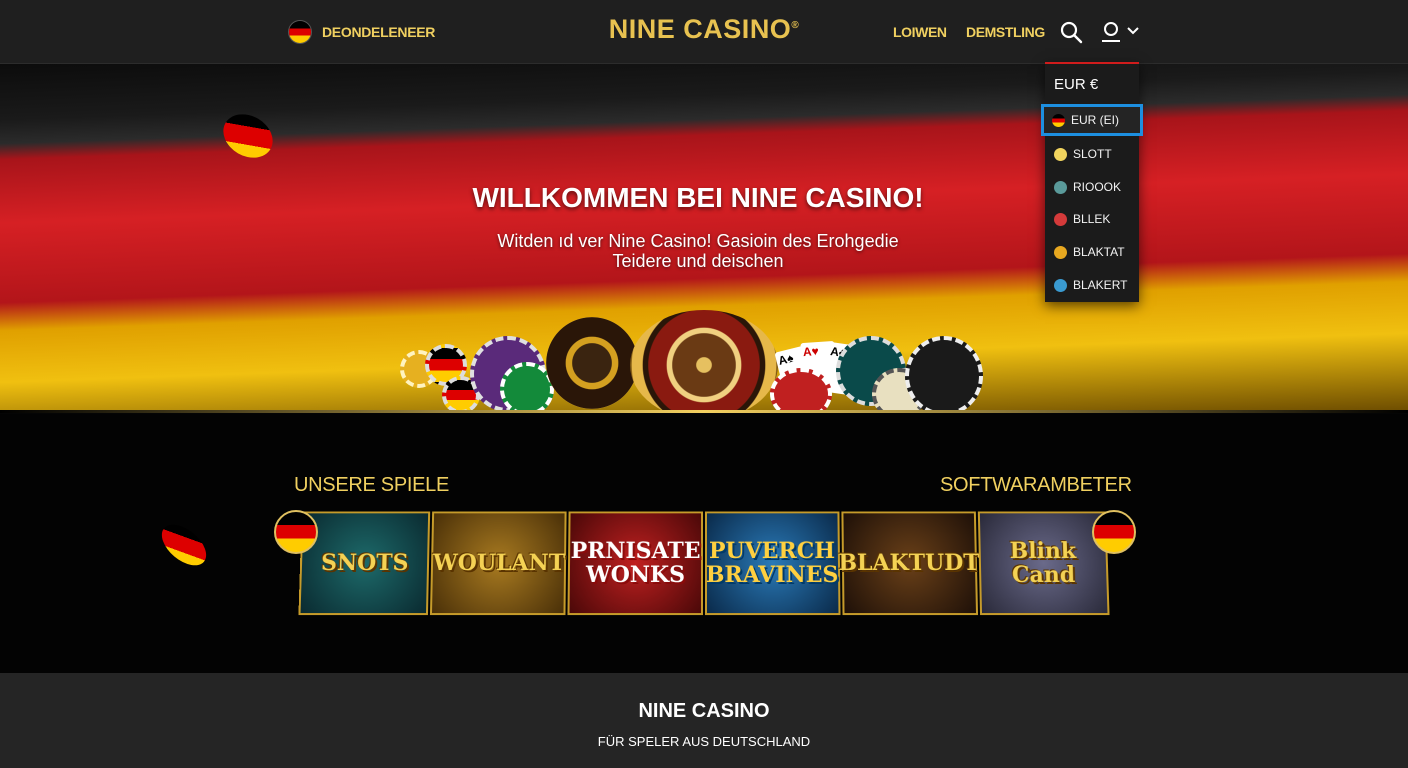 The image size is (1408, 768). Describe the element at coordinates (1036, 485) in the screenshot. I see `software-providers-heading: SOFTWARAMBETER` at that location.